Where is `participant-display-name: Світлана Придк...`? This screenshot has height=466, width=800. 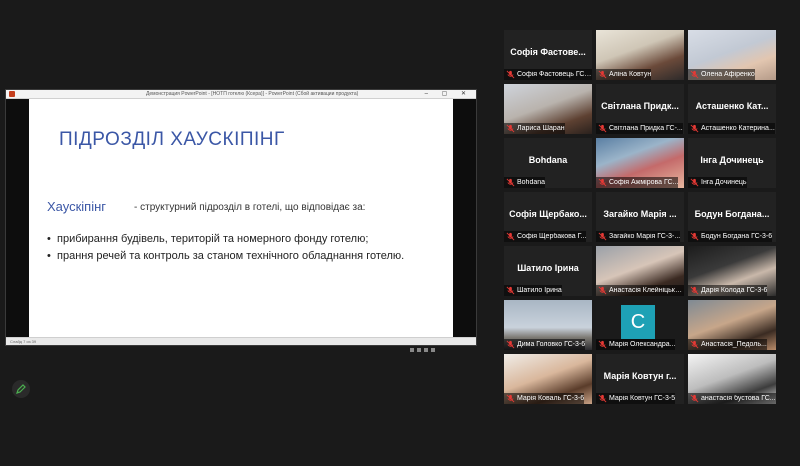
participant-display-name: Світлана Придк... is located at coordinates (640, 106).